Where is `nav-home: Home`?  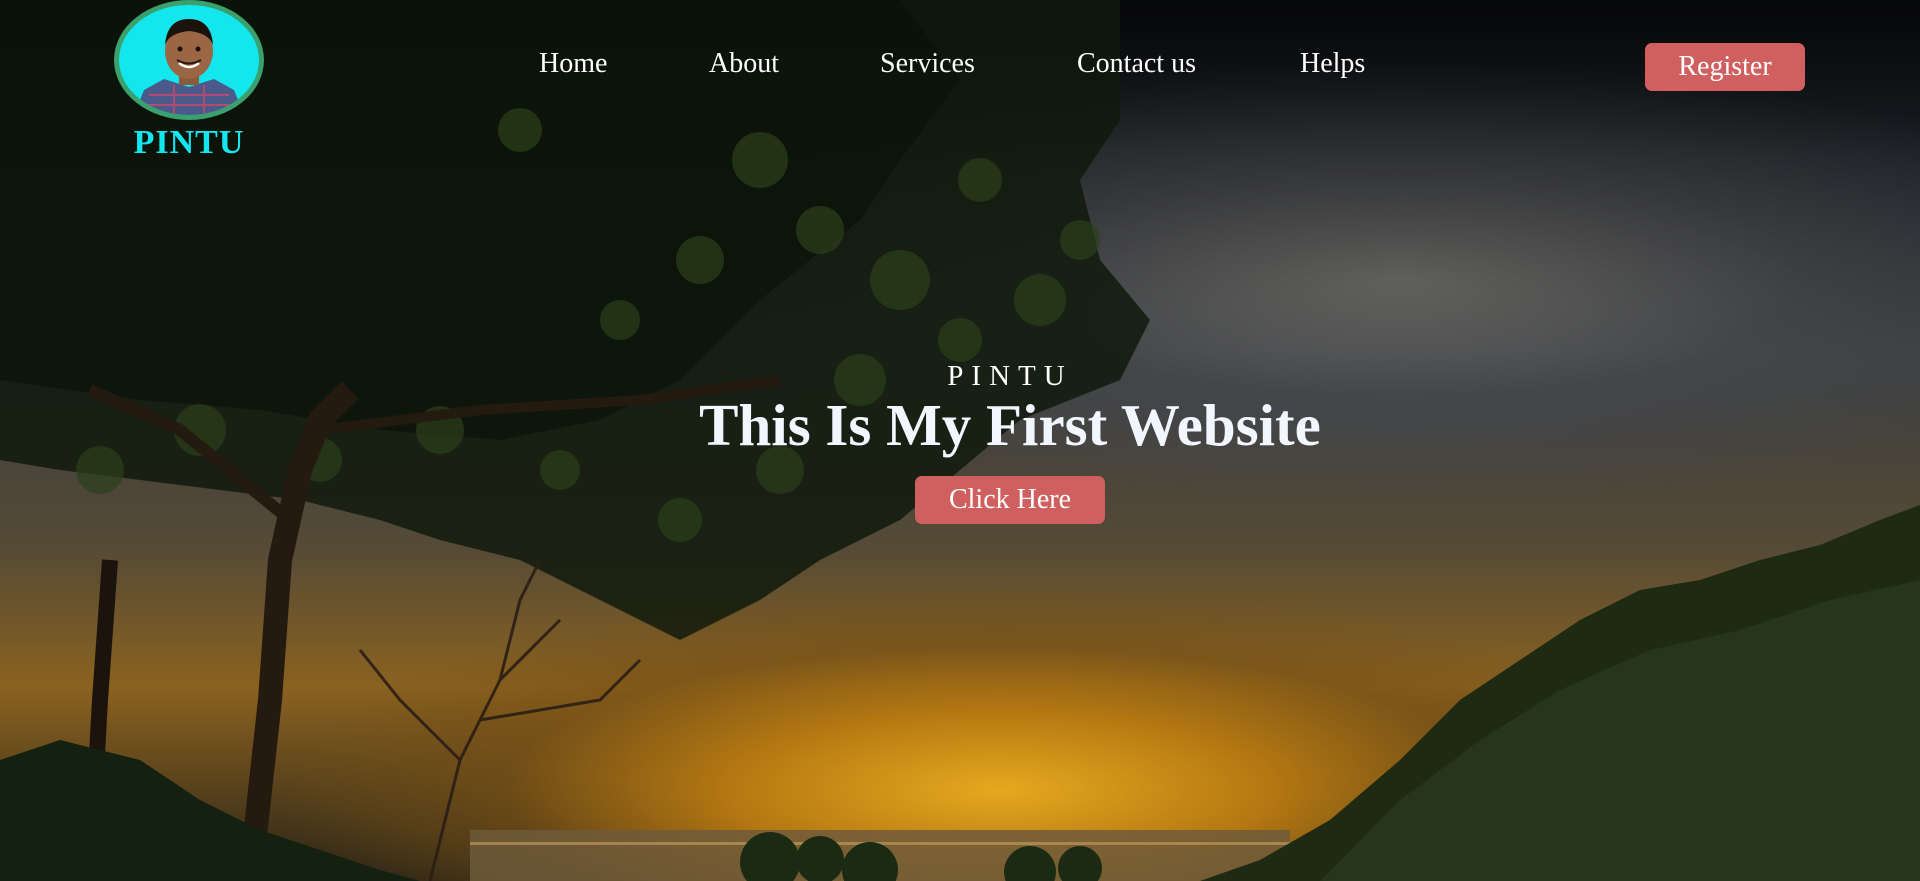
nav-home: Home is located at coordinates (573, 64).